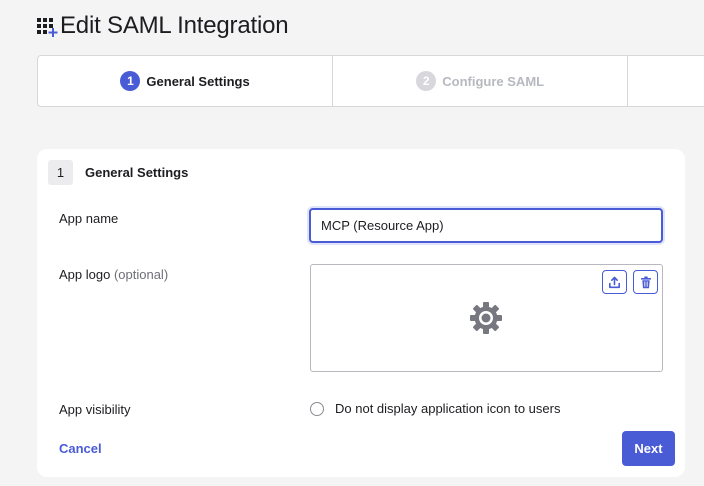 This screenshot has width=704, height=486. I want to click on app-name-label: App name, so click(89, 218).